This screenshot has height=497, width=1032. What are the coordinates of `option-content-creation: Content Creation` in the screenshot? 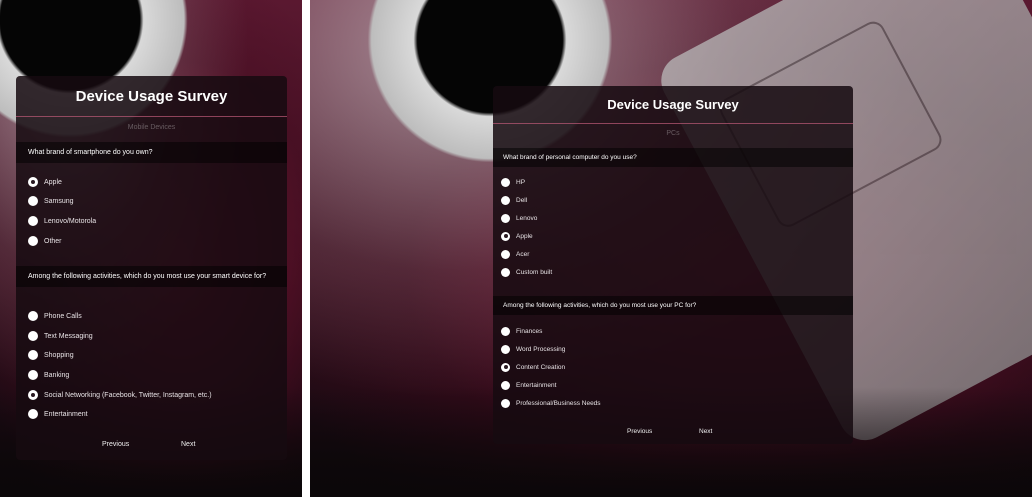 It's located at (533, 367).